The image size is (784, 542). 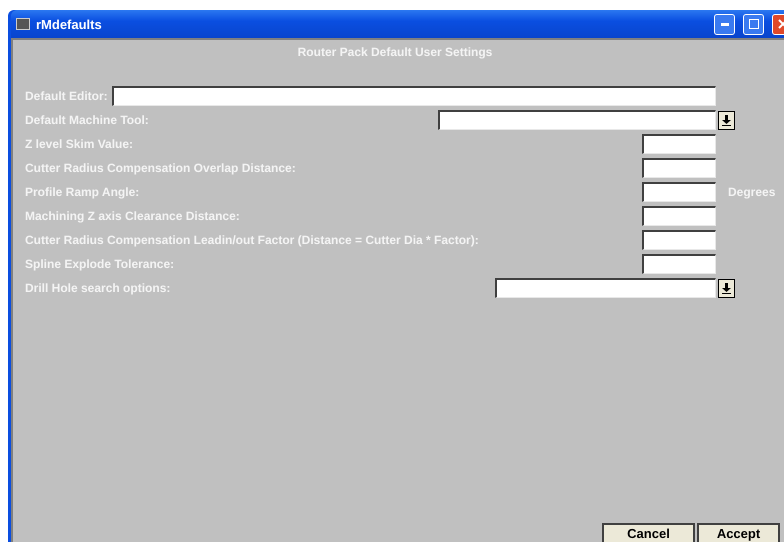 I want to click on window-title: rMdefaults, so click(x=69, y=24).